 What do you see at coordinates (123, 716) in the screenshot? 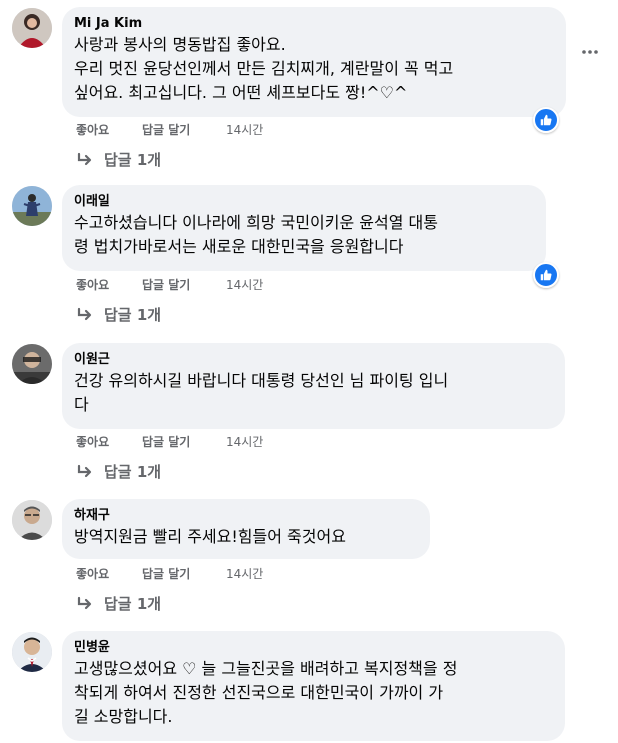
I see `comment-line: 길 소망합니다.` at bounding box center [123, 716].